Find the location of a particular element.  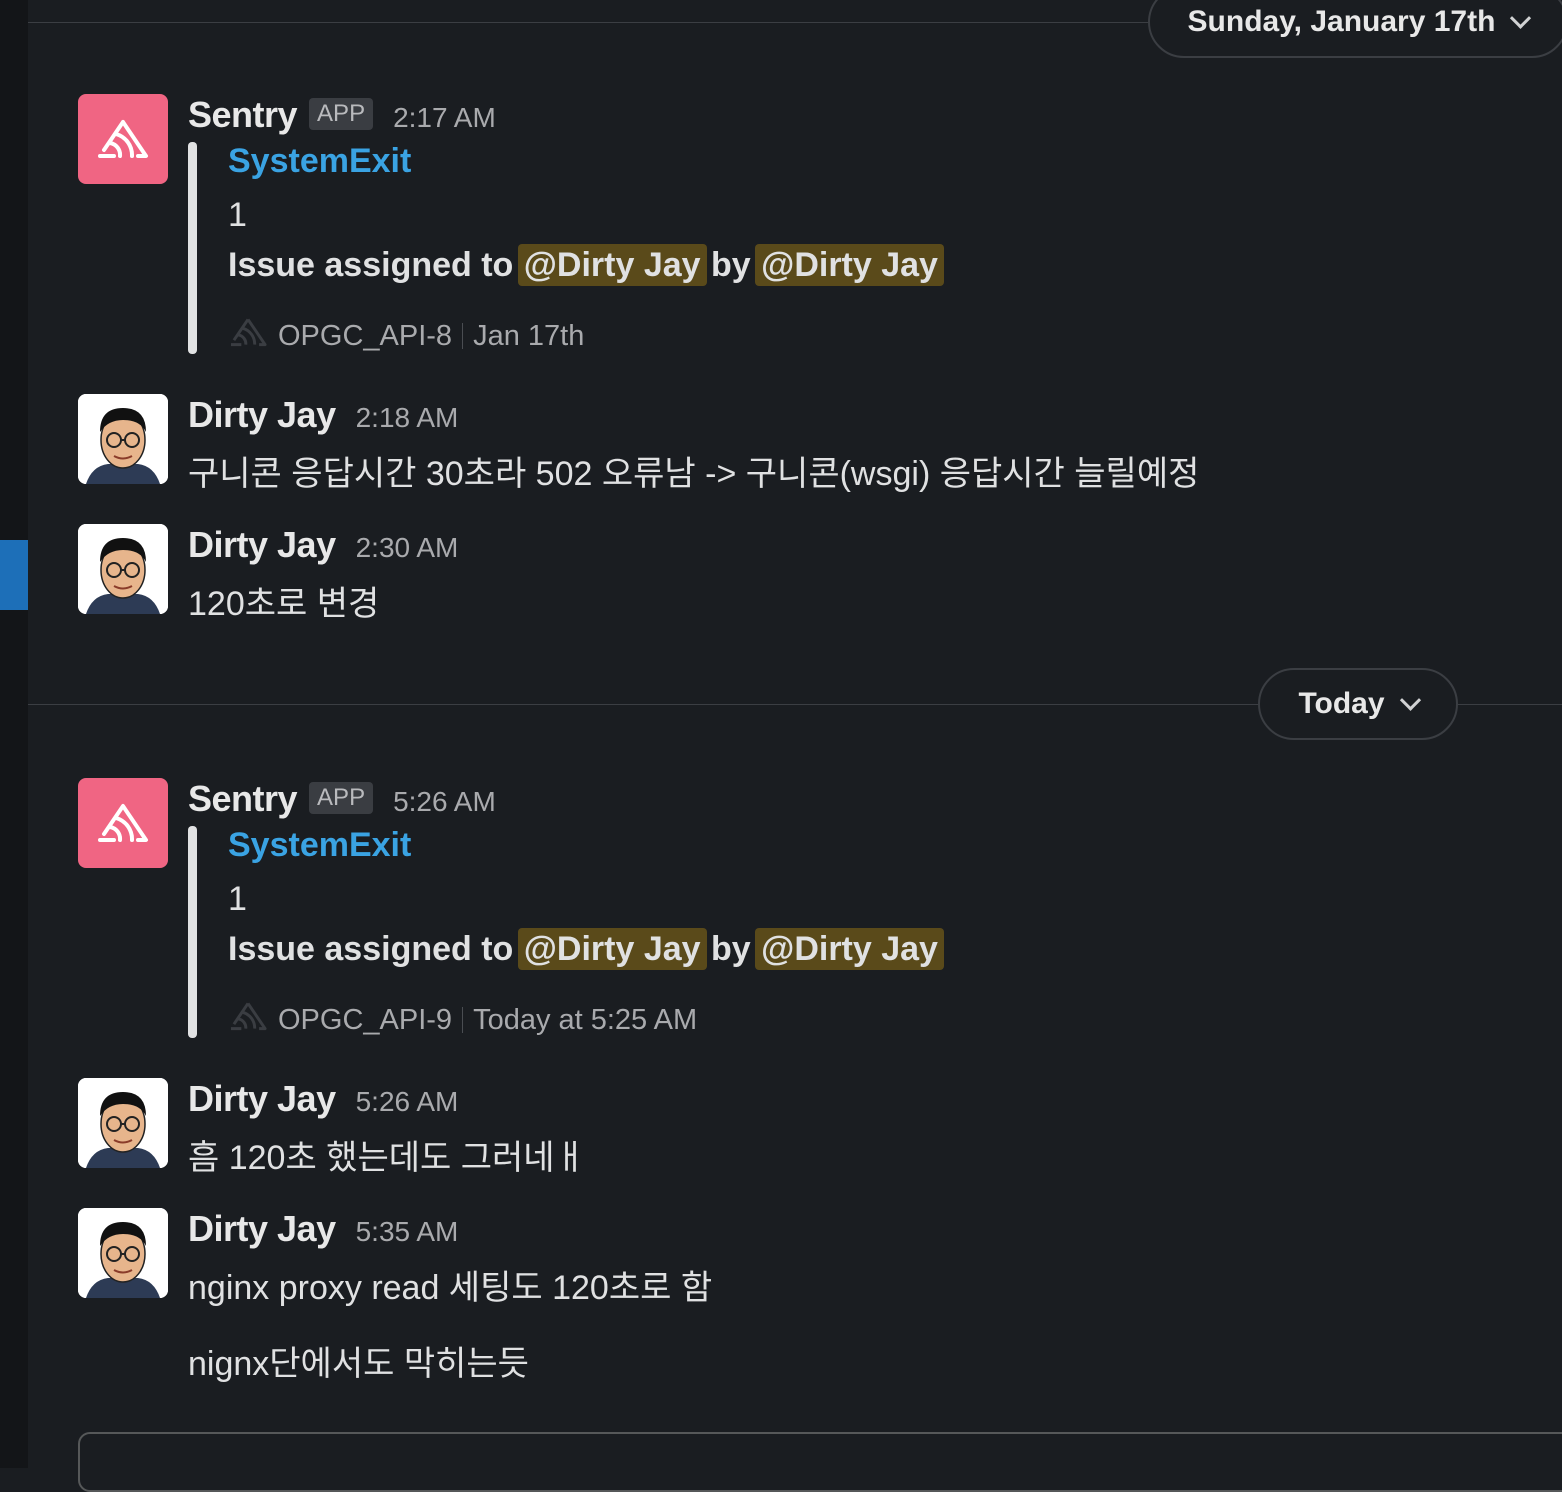

issue-id: OPGC_API-9 is located at coordinates (365, 1020).